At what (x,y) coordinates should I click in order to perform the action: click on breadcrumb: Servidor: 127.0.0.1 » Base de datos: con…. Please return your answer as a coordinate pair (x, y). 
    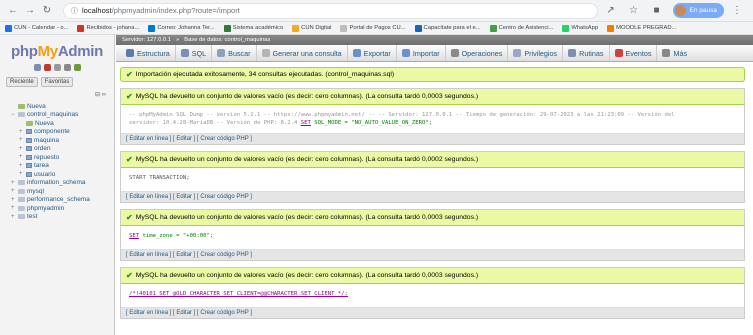
    Looking at the image, I should click on (434, 40).